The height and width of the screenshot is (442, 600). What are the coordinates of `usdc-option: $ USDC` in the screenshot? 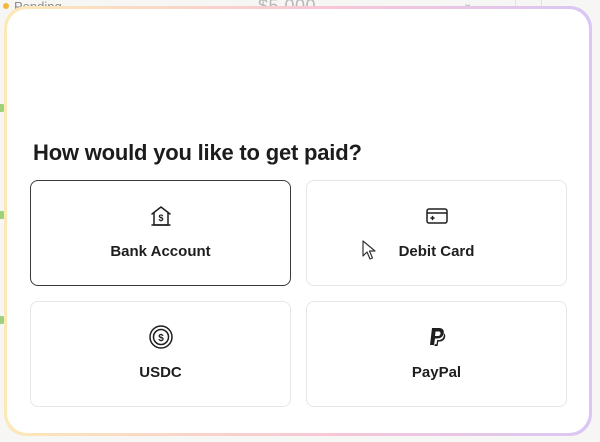 It's located at (160, 354).